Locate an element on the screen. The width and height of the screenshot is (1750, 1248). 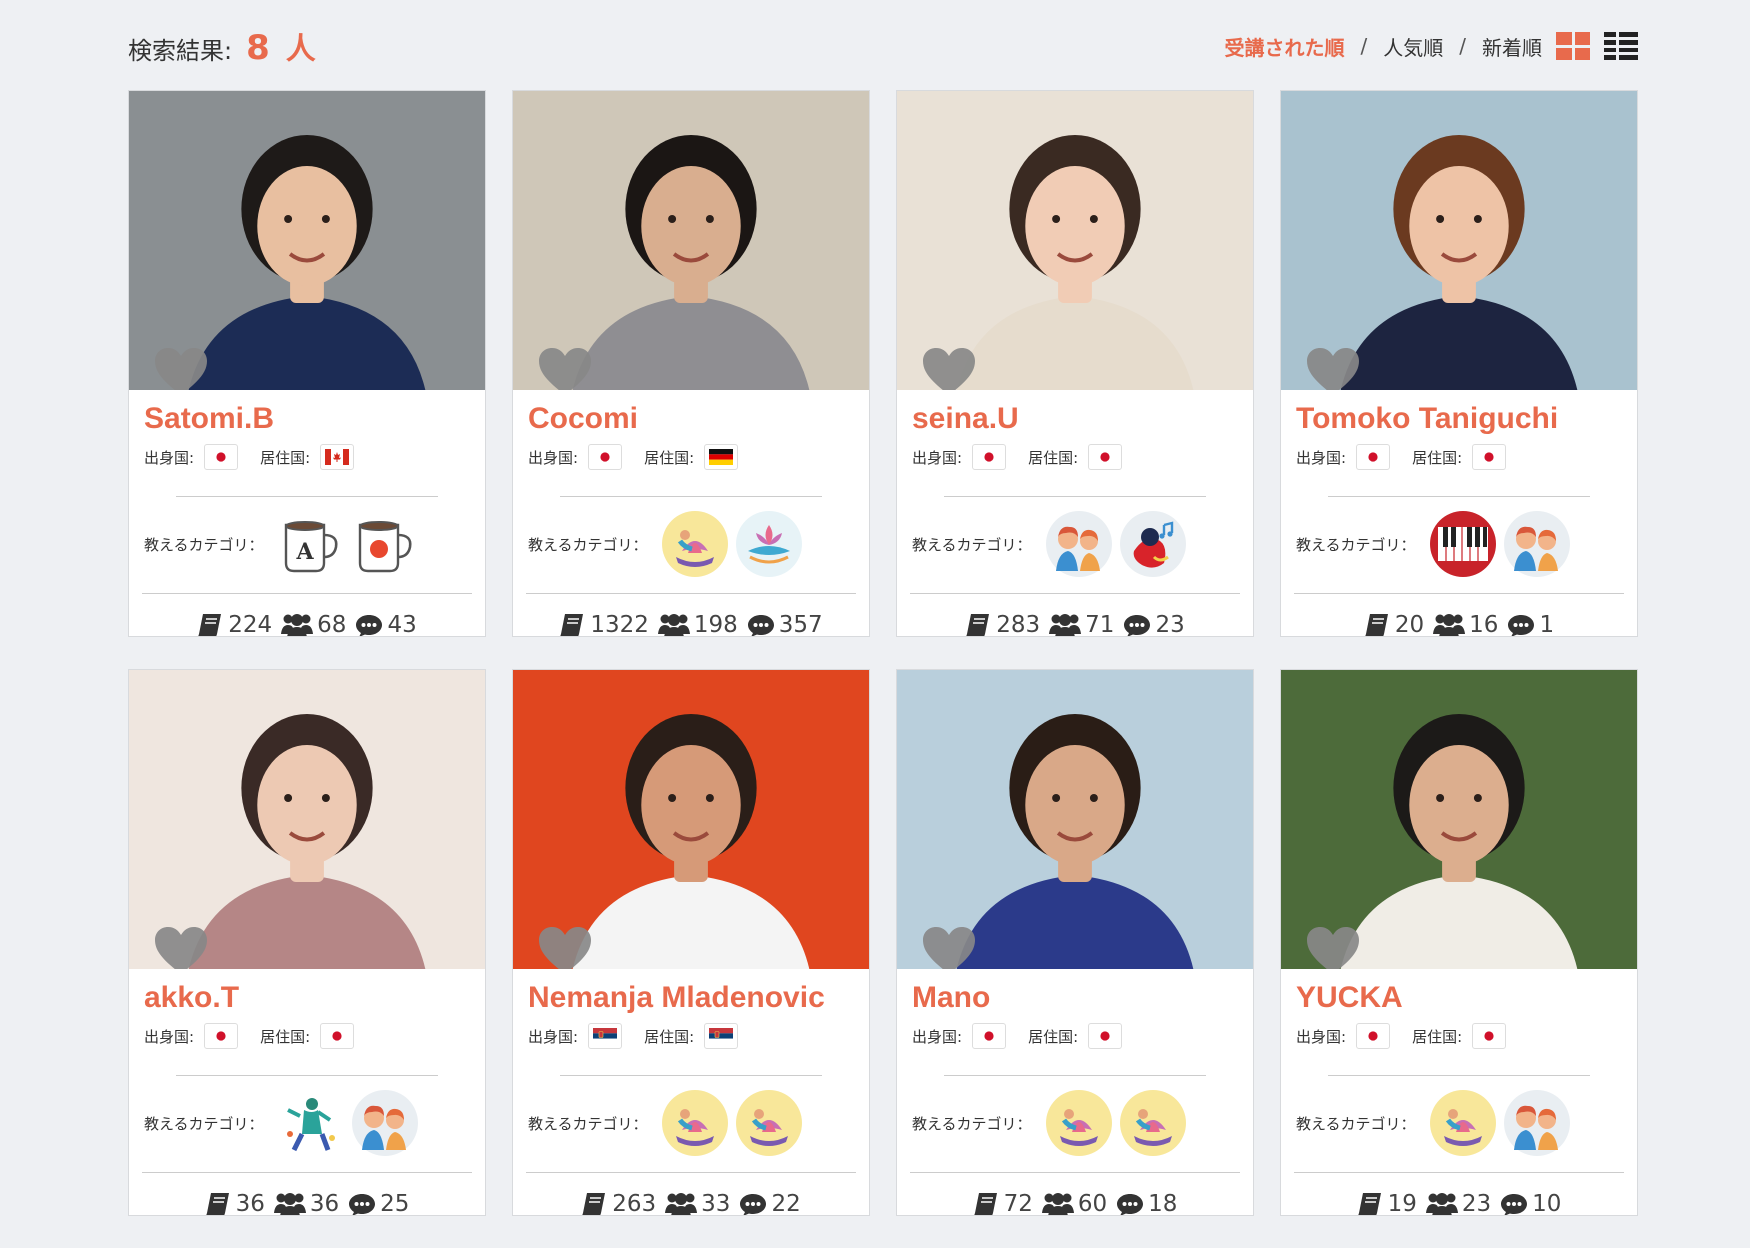
reviews-count: 10 is located at coordinates (1547, 1203).